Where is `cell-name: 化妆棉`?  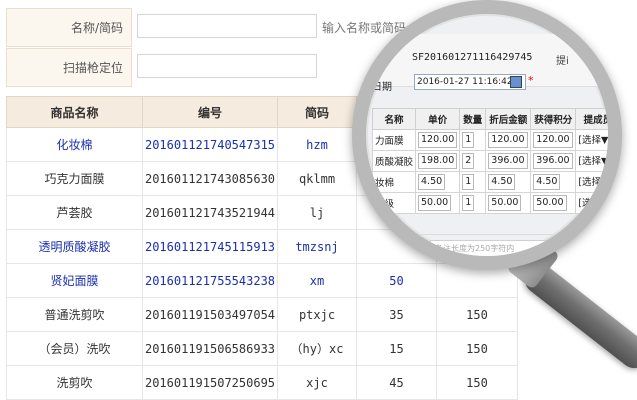
cell-name: 化妆棉 is located at coordinates (74, 144).